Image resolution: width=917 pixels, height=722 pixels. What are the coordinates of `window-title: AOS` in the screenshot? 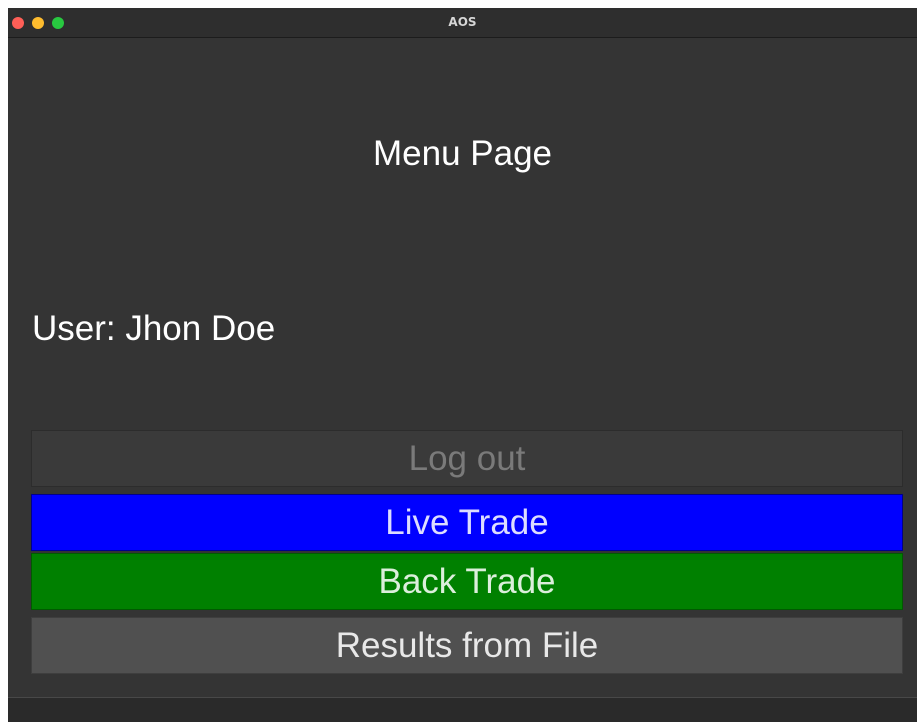 It's located at (462, 22).